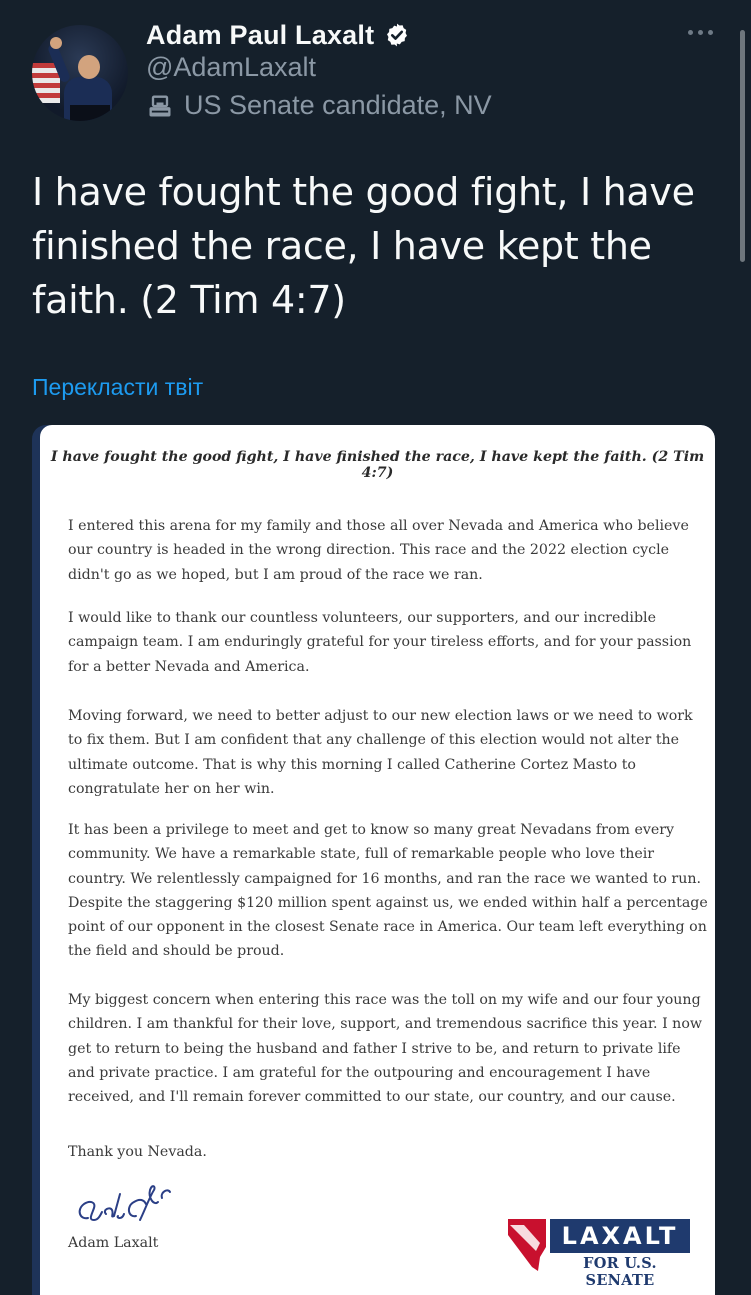 The image size is (751, 1295). Describe the element at coordinates (117, 387) in the screenshot. I see `translate-tweet-link: Перекласти твіт` at that location.